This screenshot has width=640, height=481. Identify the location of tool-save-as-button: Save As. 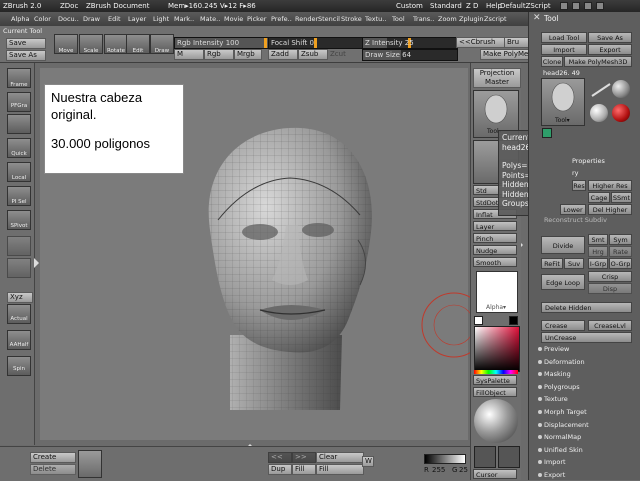
(610, 37).